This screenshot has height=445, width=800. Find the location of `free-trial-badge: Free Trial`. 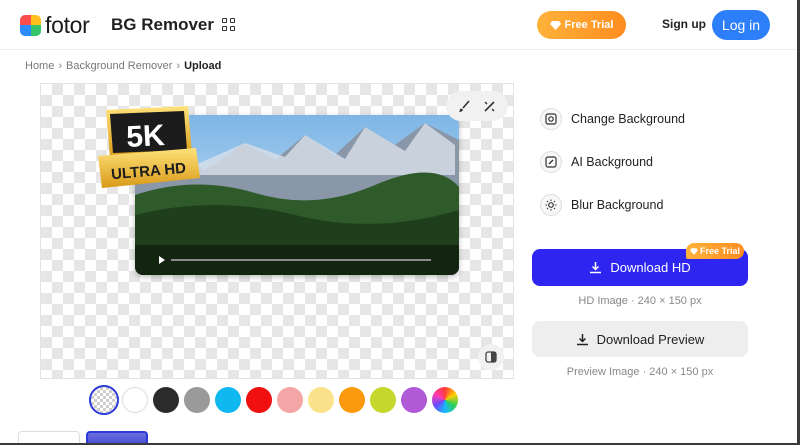

free-trial-badge: Free Trial is located at coordinates (715, 251).